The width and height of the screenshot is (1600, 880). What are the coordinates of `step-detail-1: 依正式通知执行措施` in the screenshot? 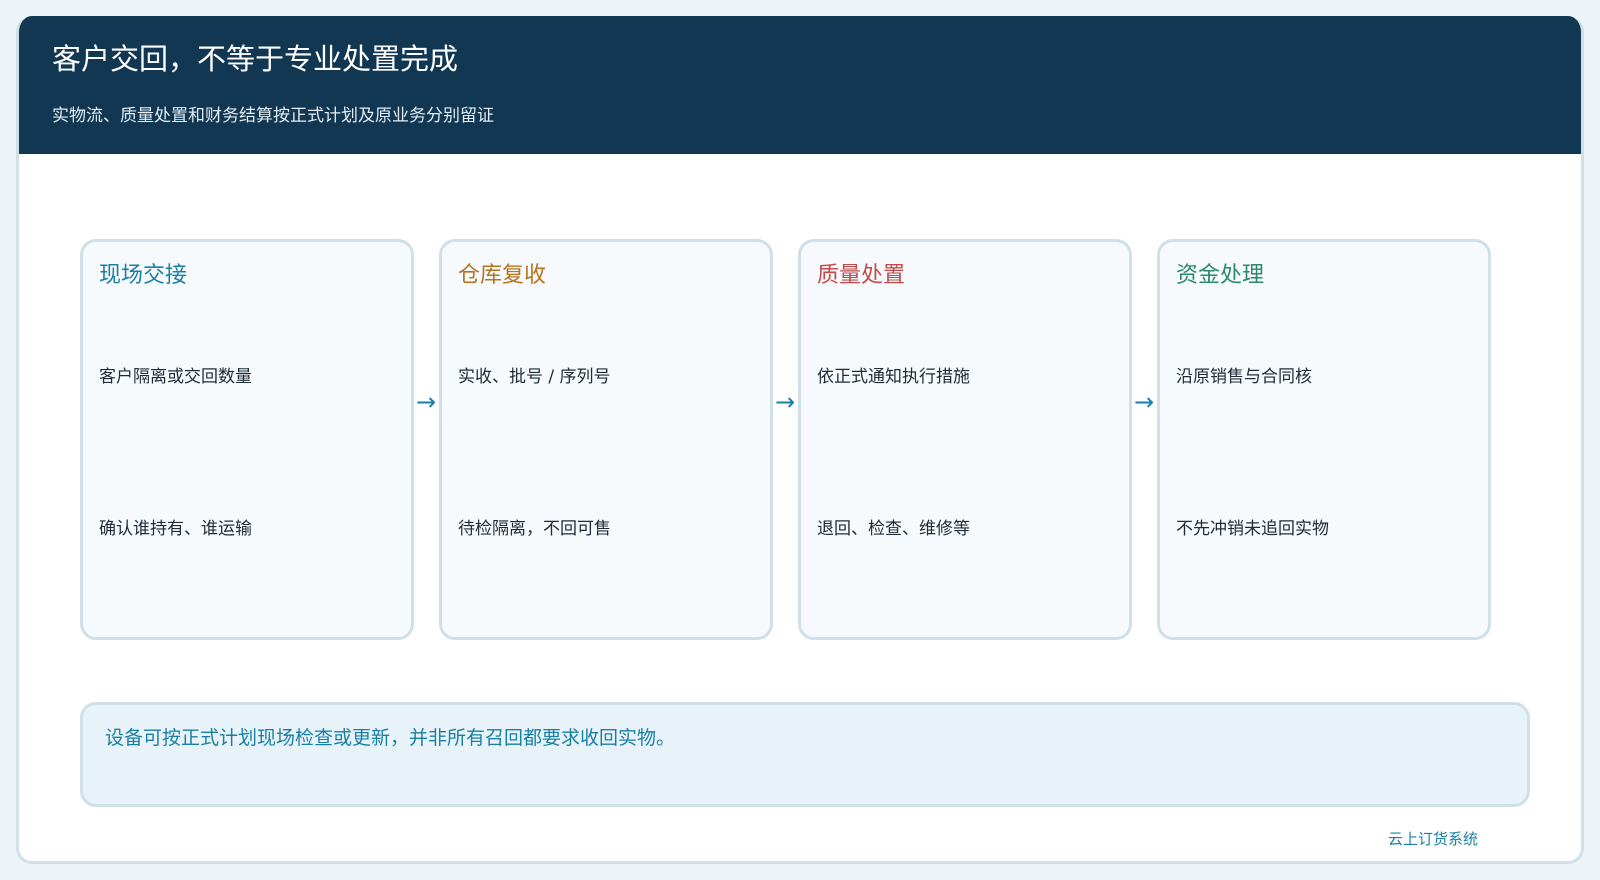 It's located at (893, 377).